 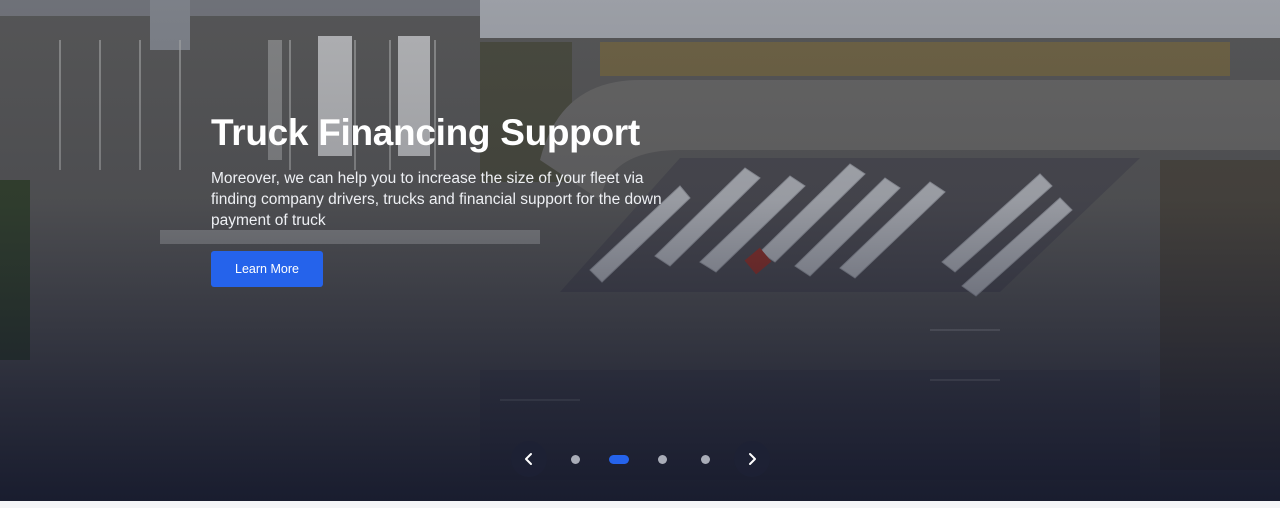 I want to click on chevron-right-icon, so click(x=752, y=459).